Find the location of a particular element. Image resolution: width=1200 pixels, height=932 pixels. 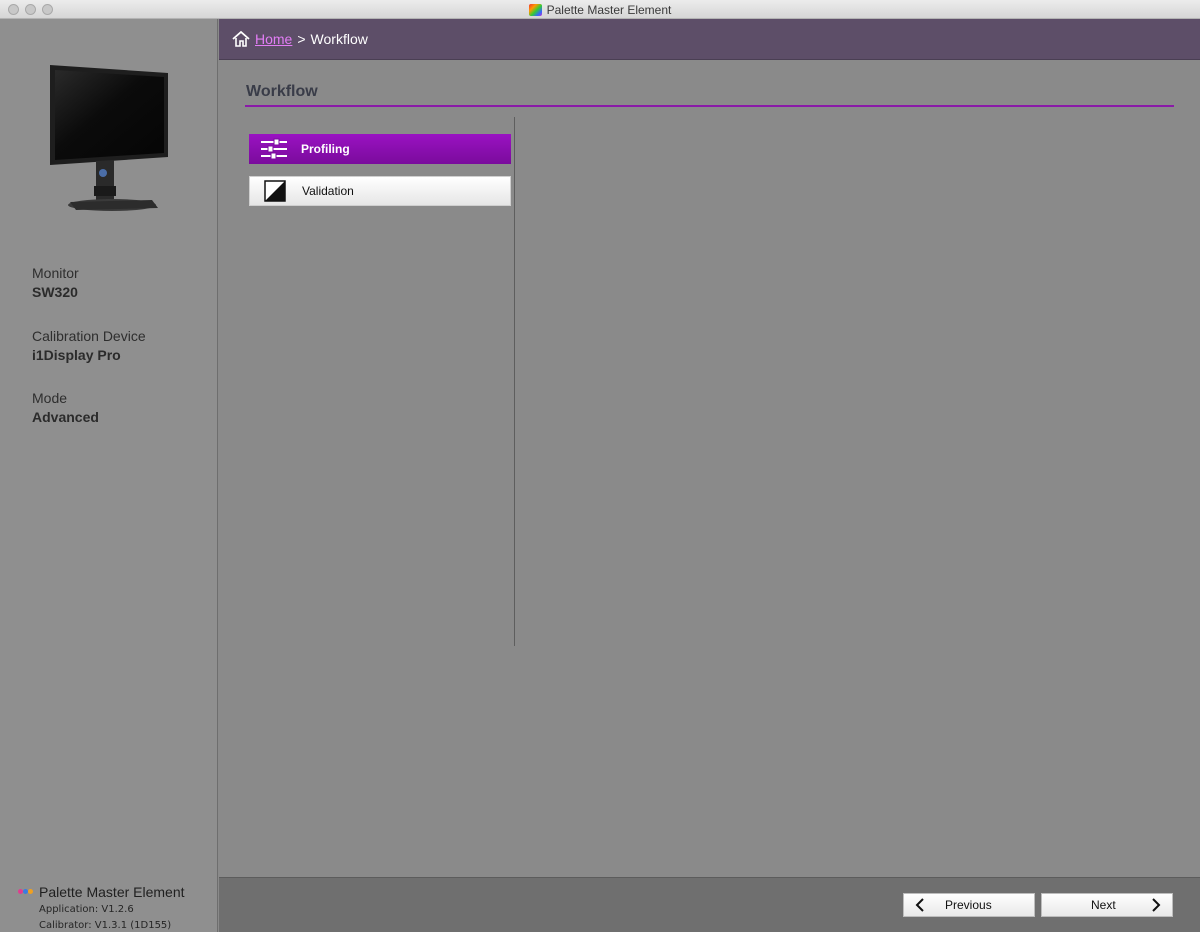

mode-label: Mode is located at coordinates (50, 398).